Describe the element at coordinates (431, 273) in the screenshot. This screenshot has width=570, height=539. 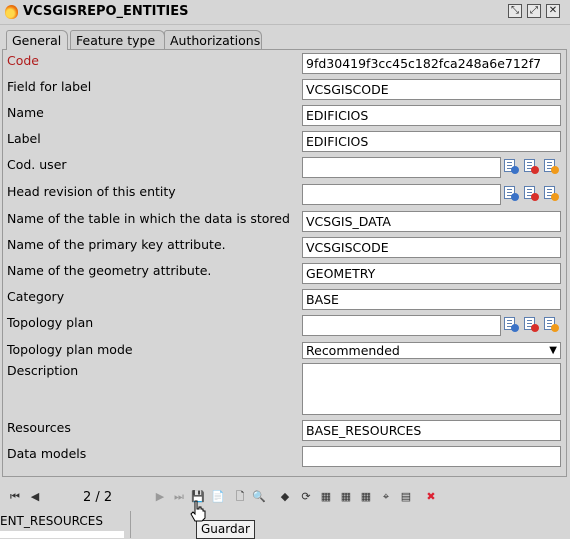
I see `geometry-attribute-field: GEOMETRY` at that location.